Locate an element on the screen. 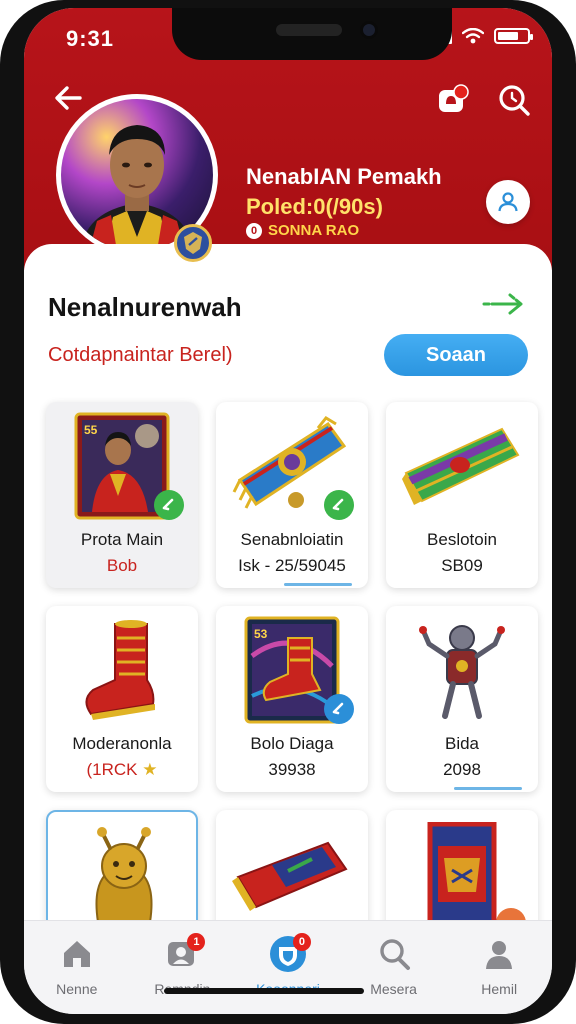  item-price: (1RCK ★ is located at coordinates (122, 769).